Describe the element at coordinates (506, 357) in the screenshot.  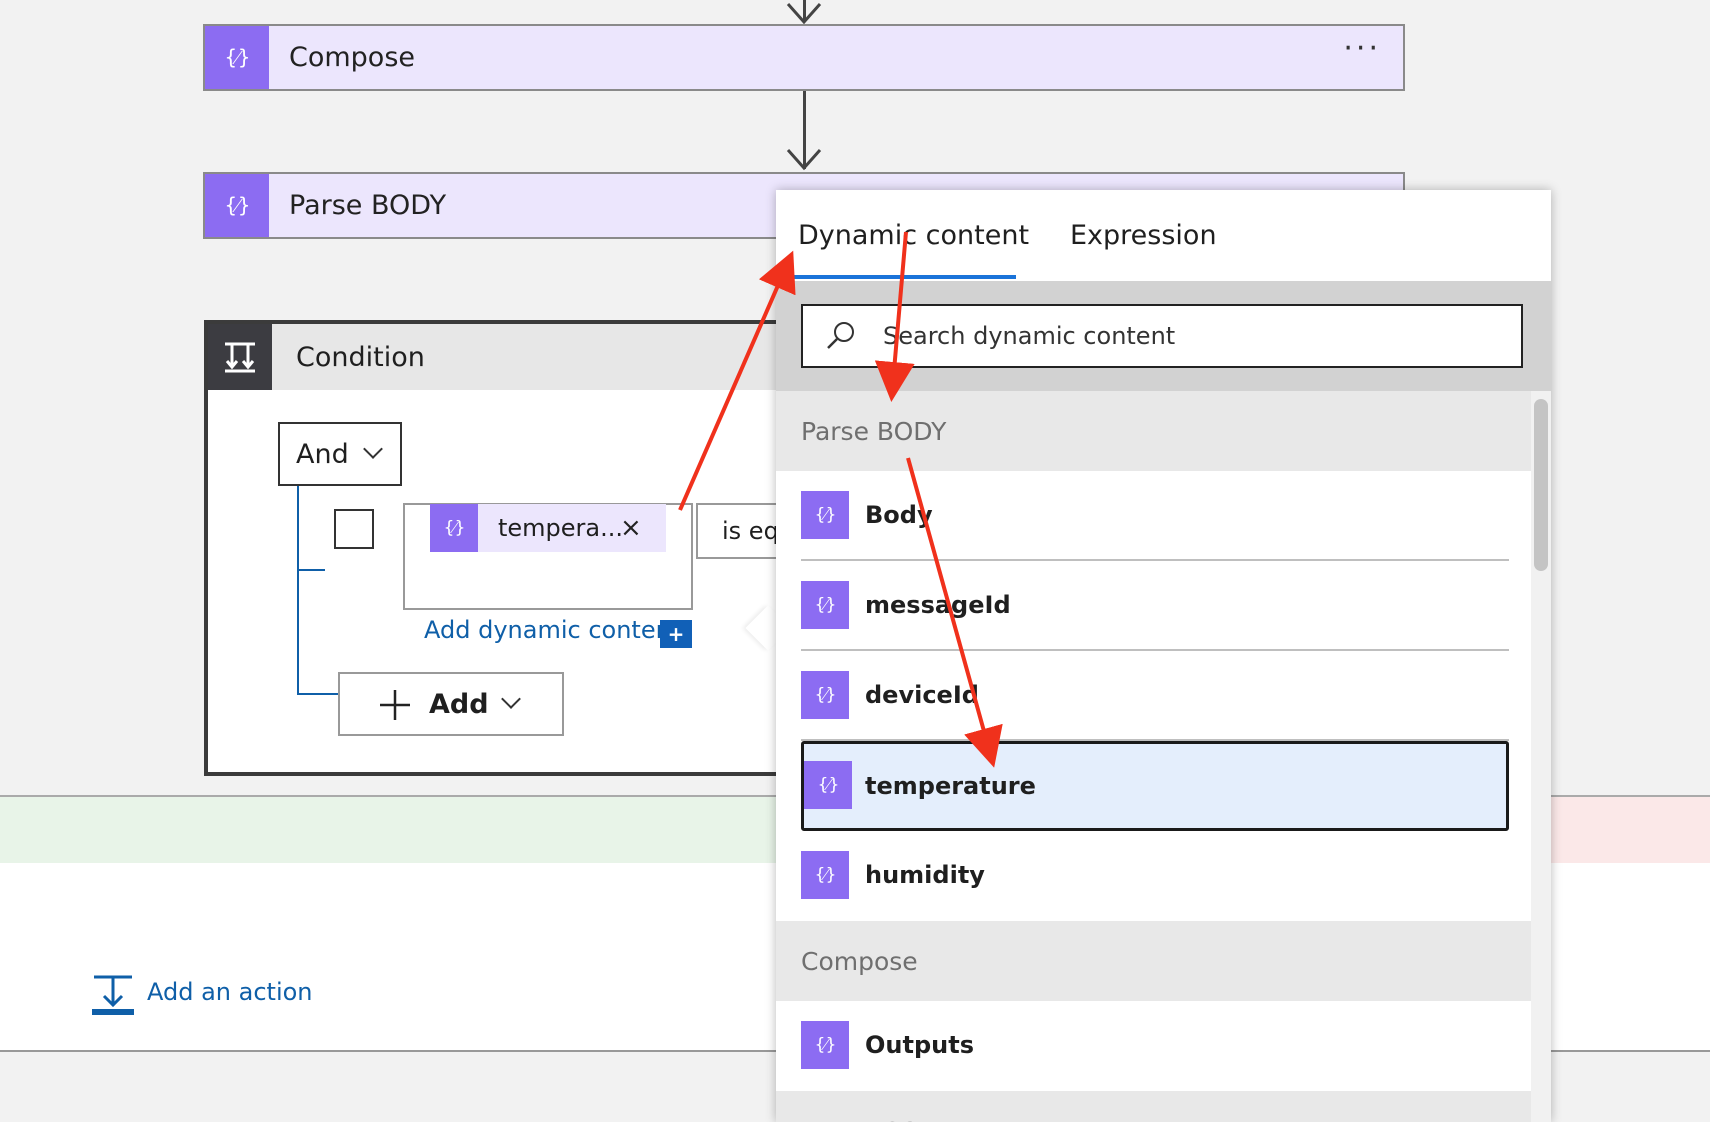
I see `condition-header: Condition` at that location.